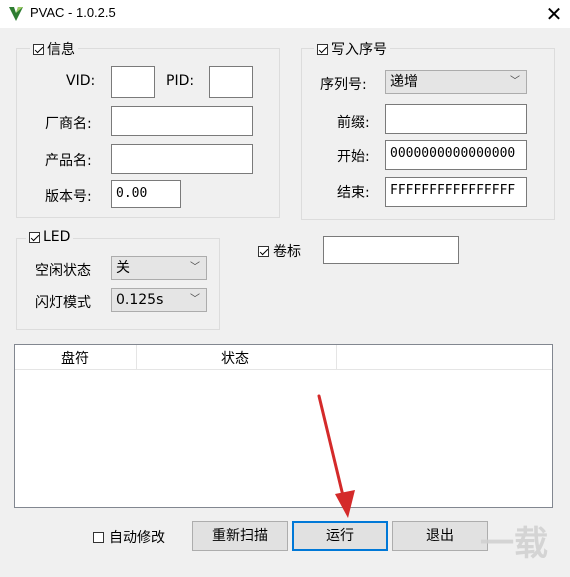 This screenshot has width=570, height=577. What do you see at coordinates (231, 82) in the screenshot?
I see `pid-field` at bounding box center [231, 82].